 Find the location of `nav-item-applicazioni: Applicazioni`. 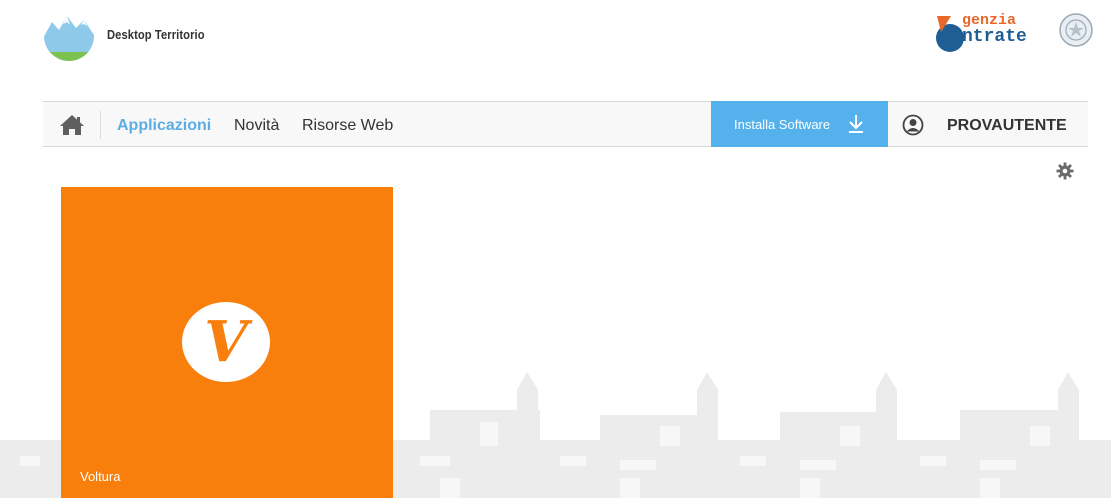

nav-item-applicazioni: Applicazioni is located at coordinates (164, 126).